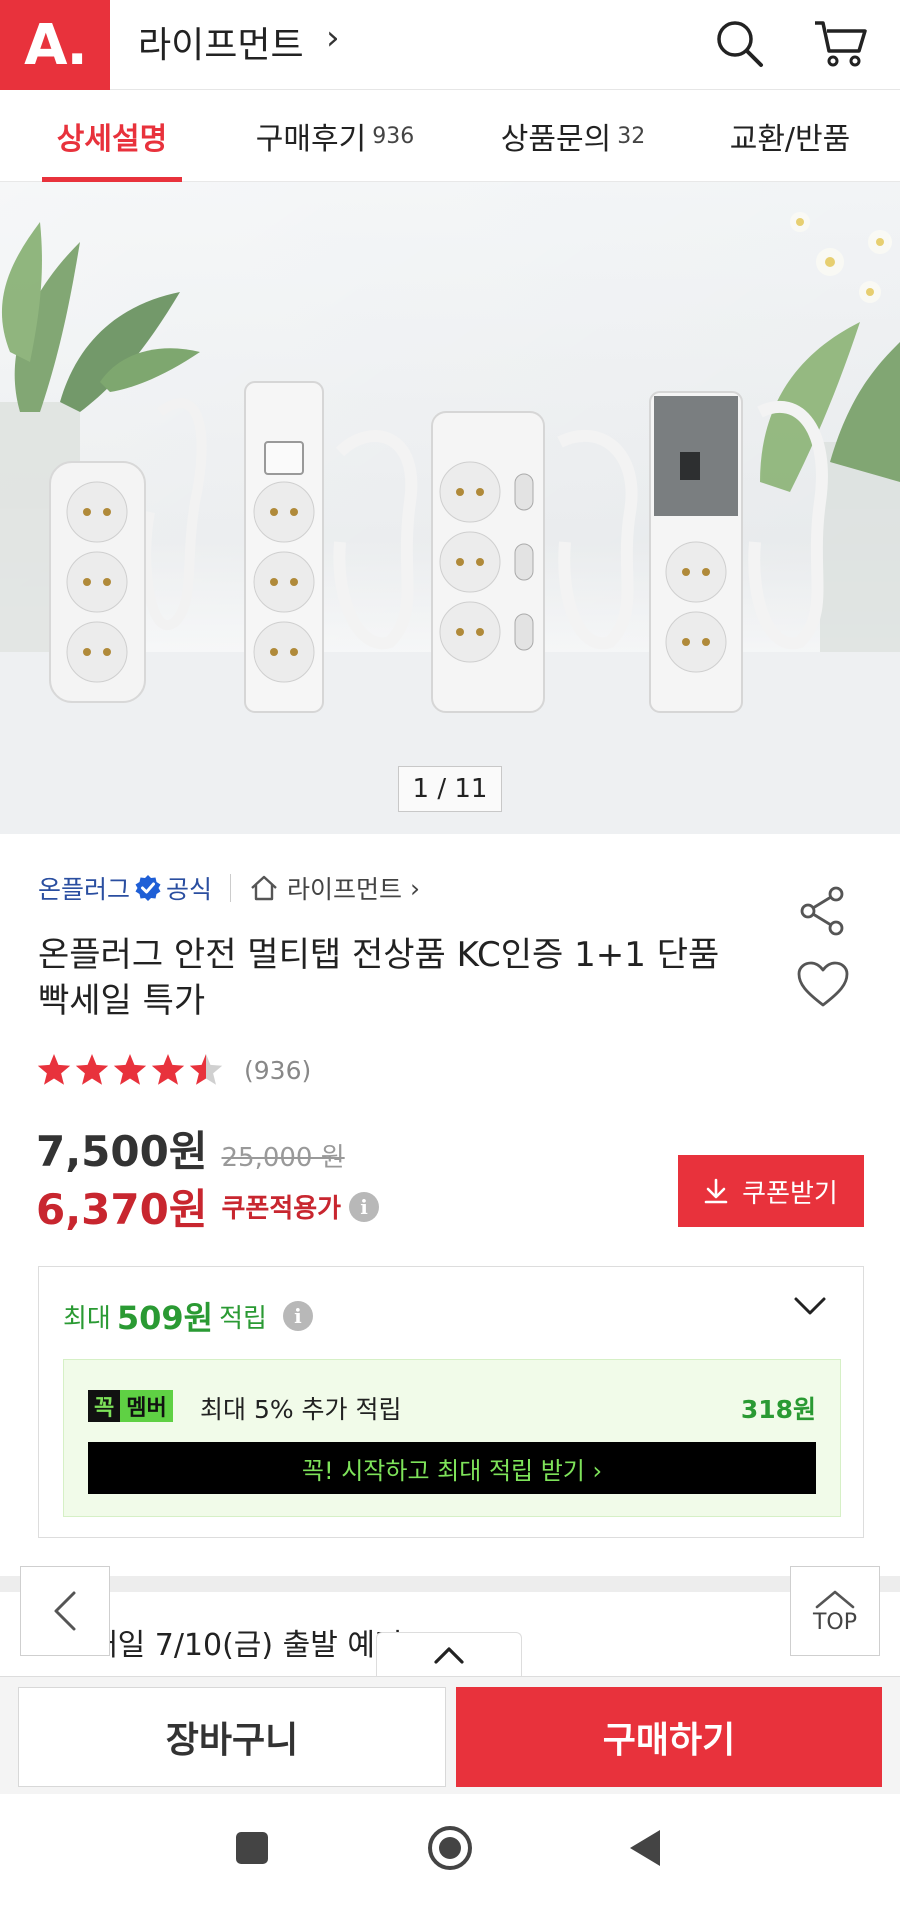 The image size is (900, 1905). I want to click on recent-apps-icon, so click(252, 1850).